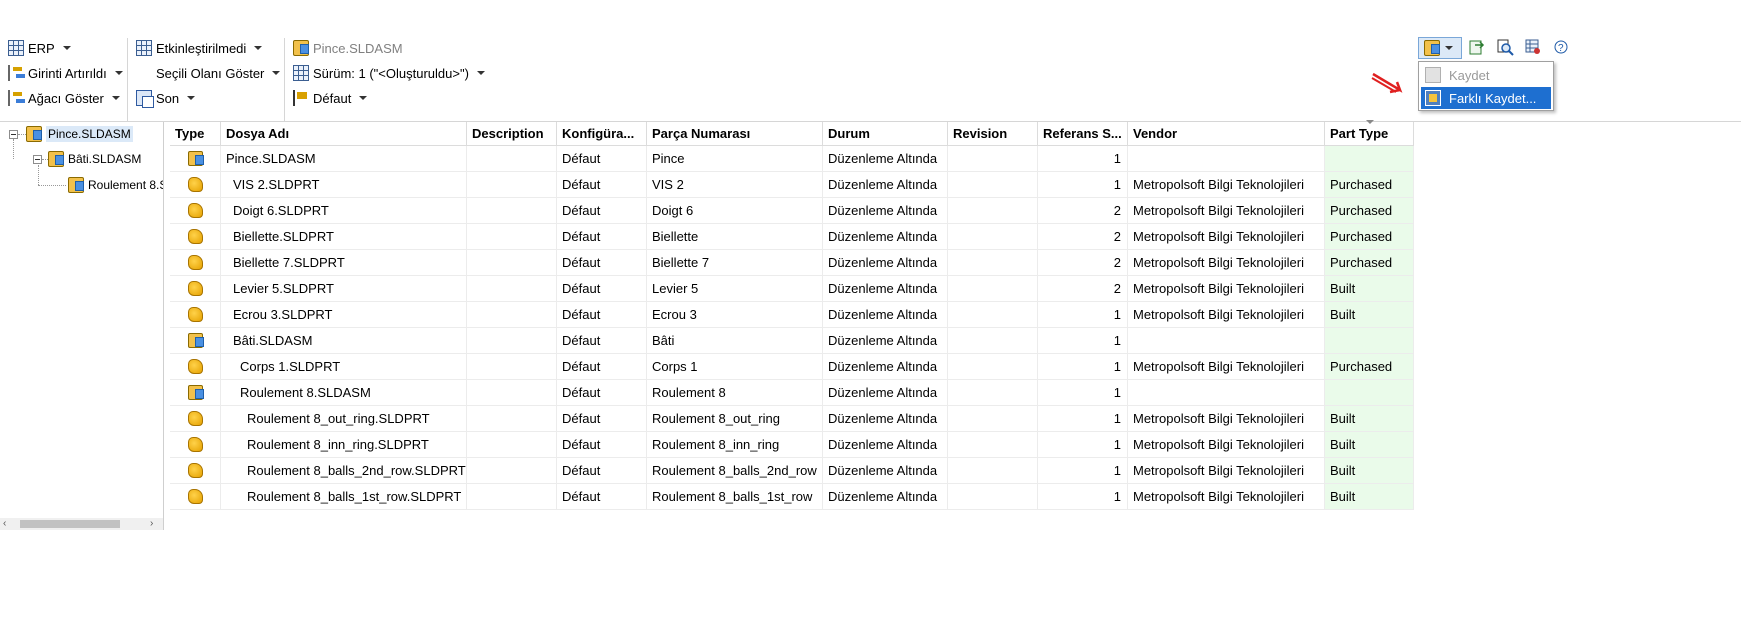 Image resolution: width=1741 pixels, height=629 pixels. I want to click on configuration-select: Défaut, so click(330, 98).